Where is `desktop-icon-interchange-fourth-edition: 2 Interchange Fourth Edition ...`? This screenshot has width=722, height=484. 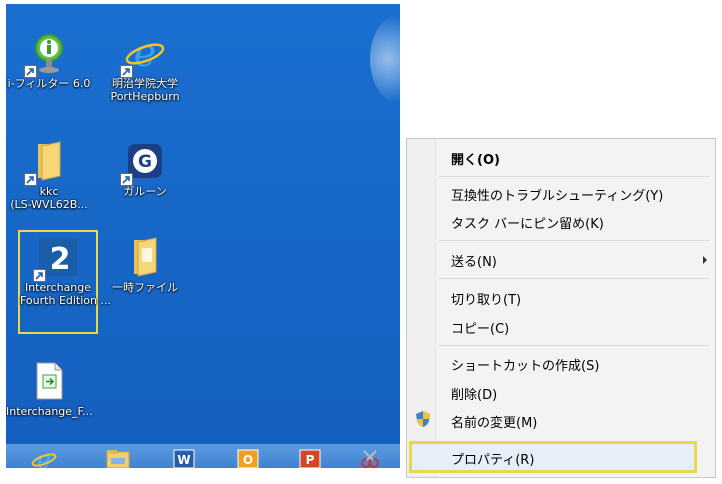
desktop-icon-interchange-fourth-edition: 2 Interchange Fourth Edition ... is located at coordinates (64, 282).